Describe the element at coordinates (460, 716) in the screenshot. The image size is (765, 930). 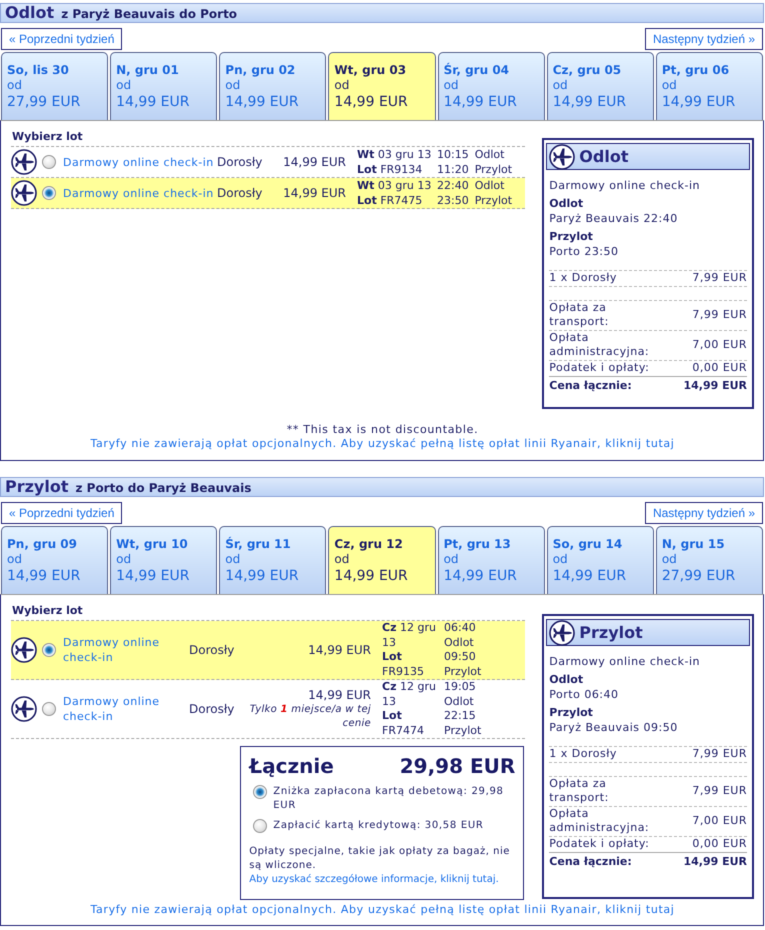
I see `arrival-time: 22:15` at that location.